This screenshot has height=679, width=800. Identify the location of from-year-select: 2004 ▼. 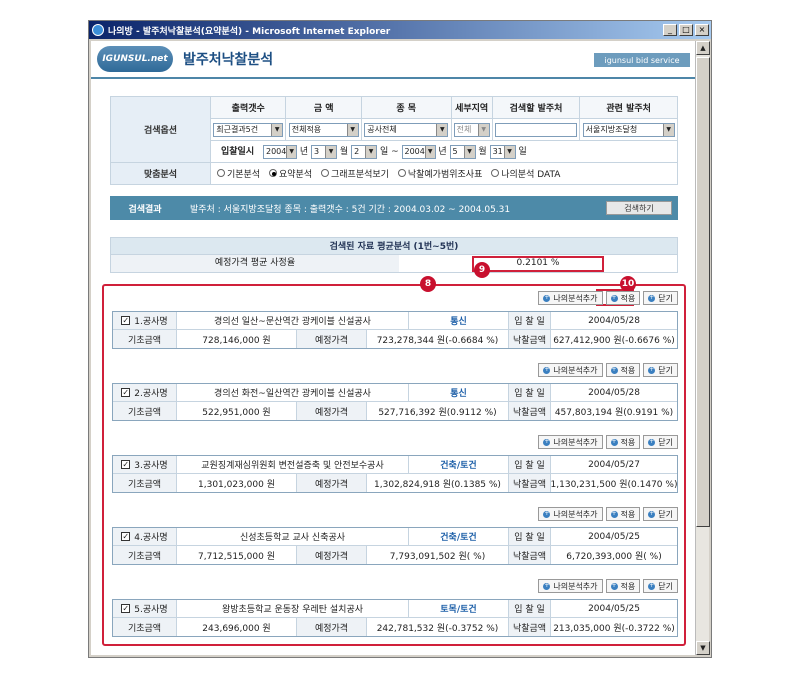
(280, 151).